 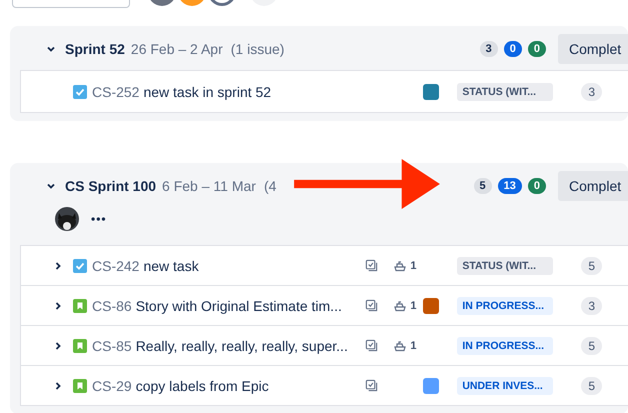 I want to click on sprint-dates: 6 Feb – 11 Mar, so click(x=209, y=186).